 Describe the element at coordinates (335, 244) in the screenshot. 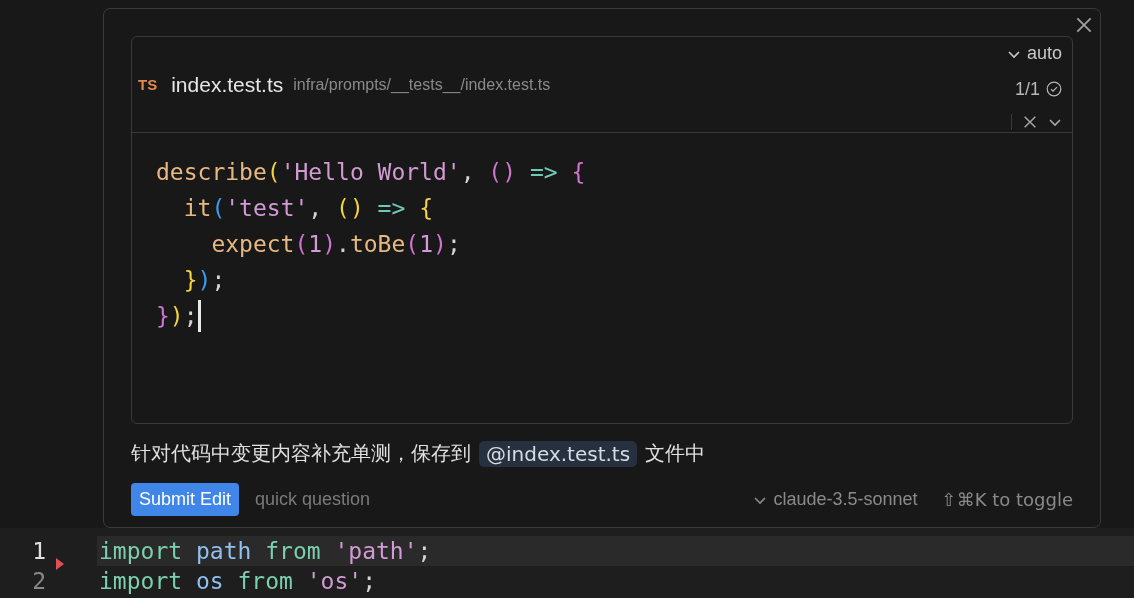

I see `code-line: expect(1).toBe(1);` at that location.